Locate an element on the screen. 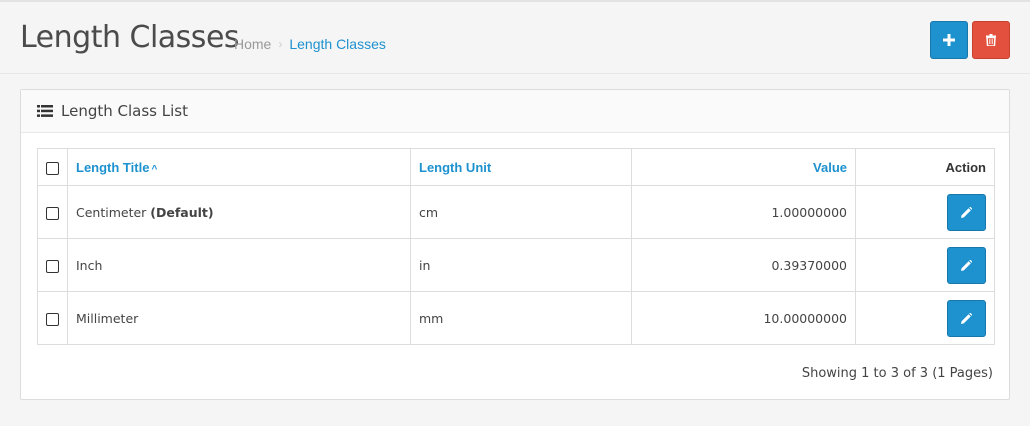 The image size is (1030, 426). length-title-cell: Inch is located at coordinates (239, 265).